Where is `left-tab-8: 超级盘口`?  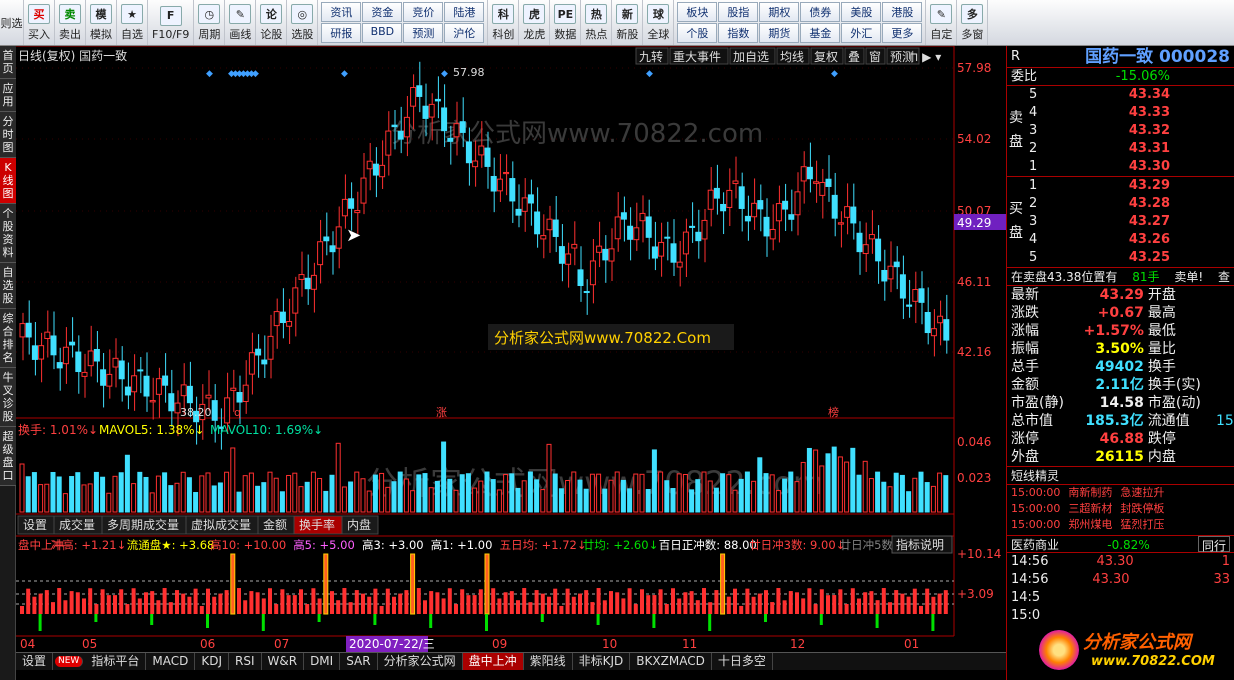
left-tab-8: 超级盘口 is located at coordinates (8, 456).